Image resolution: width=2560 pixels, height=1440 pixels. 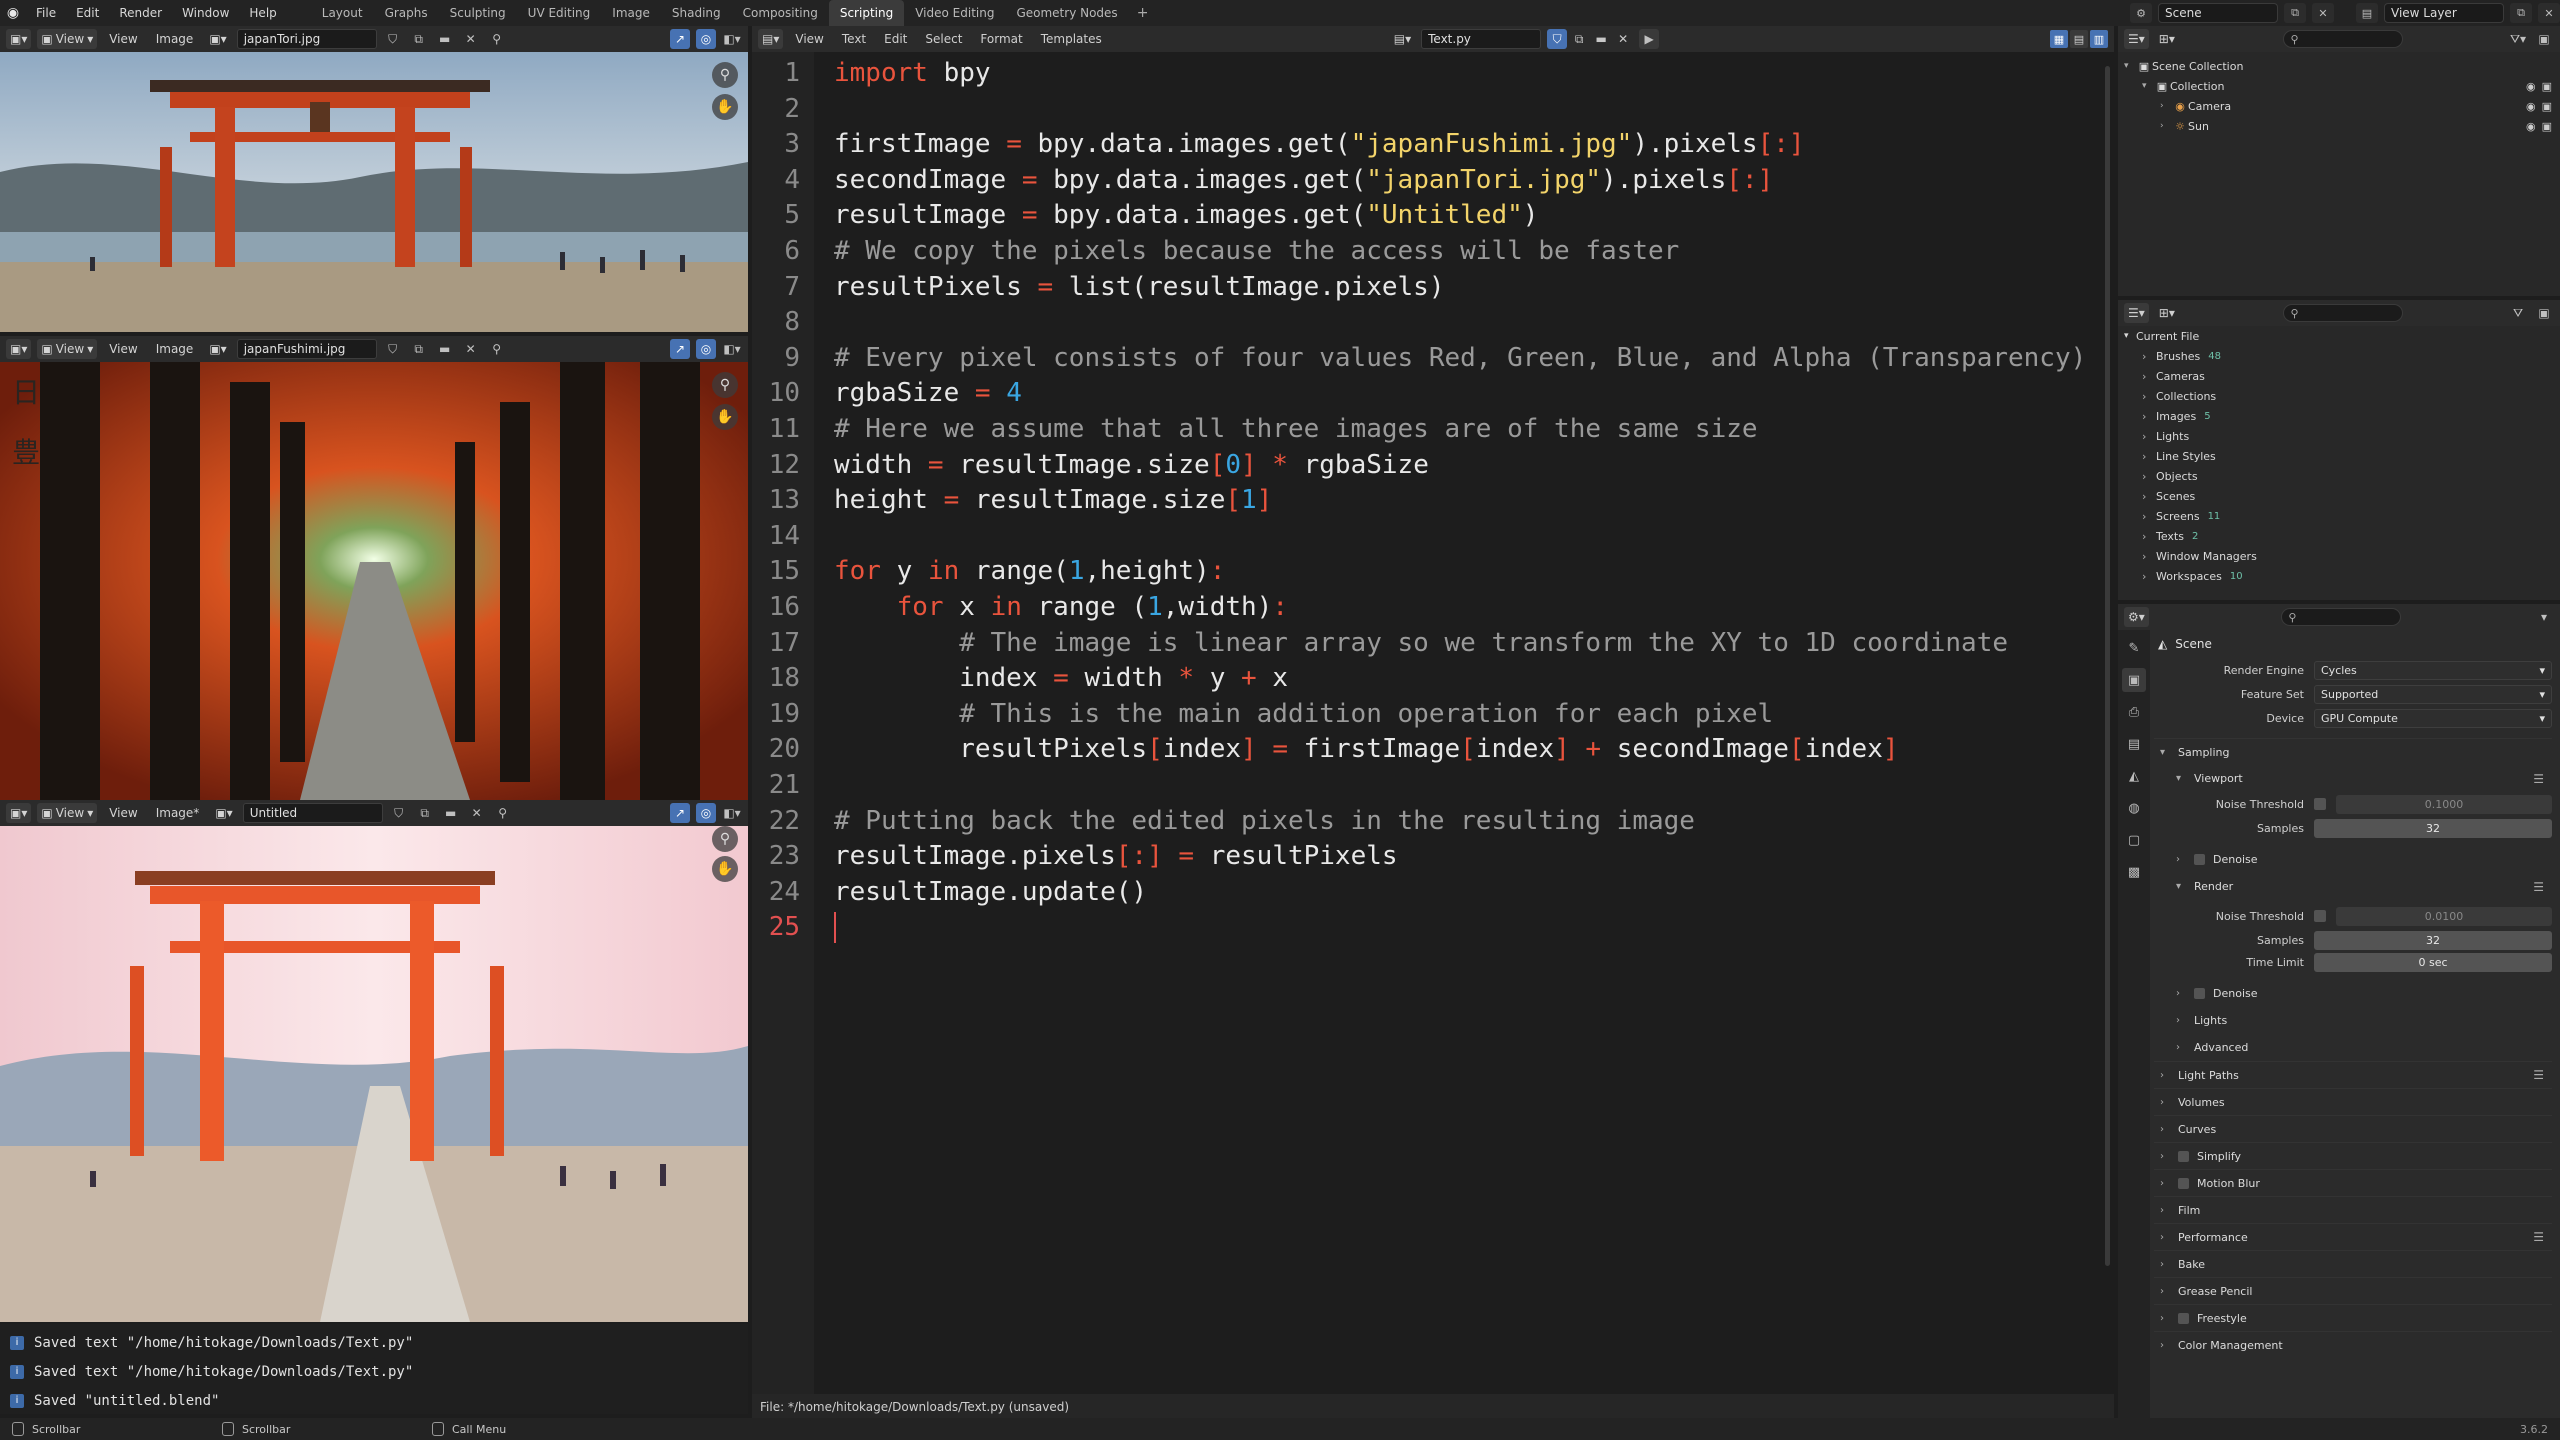 I want to click on display-channels-icon: ◧▾, so click(x=732, y=39).